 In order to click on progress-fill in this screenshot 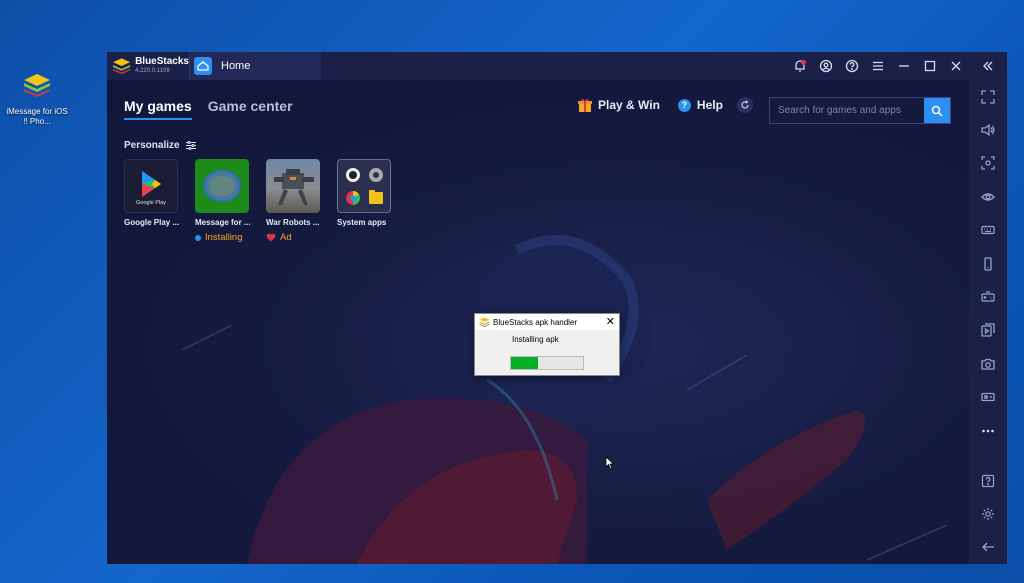, I will do `click(525, 363)`.